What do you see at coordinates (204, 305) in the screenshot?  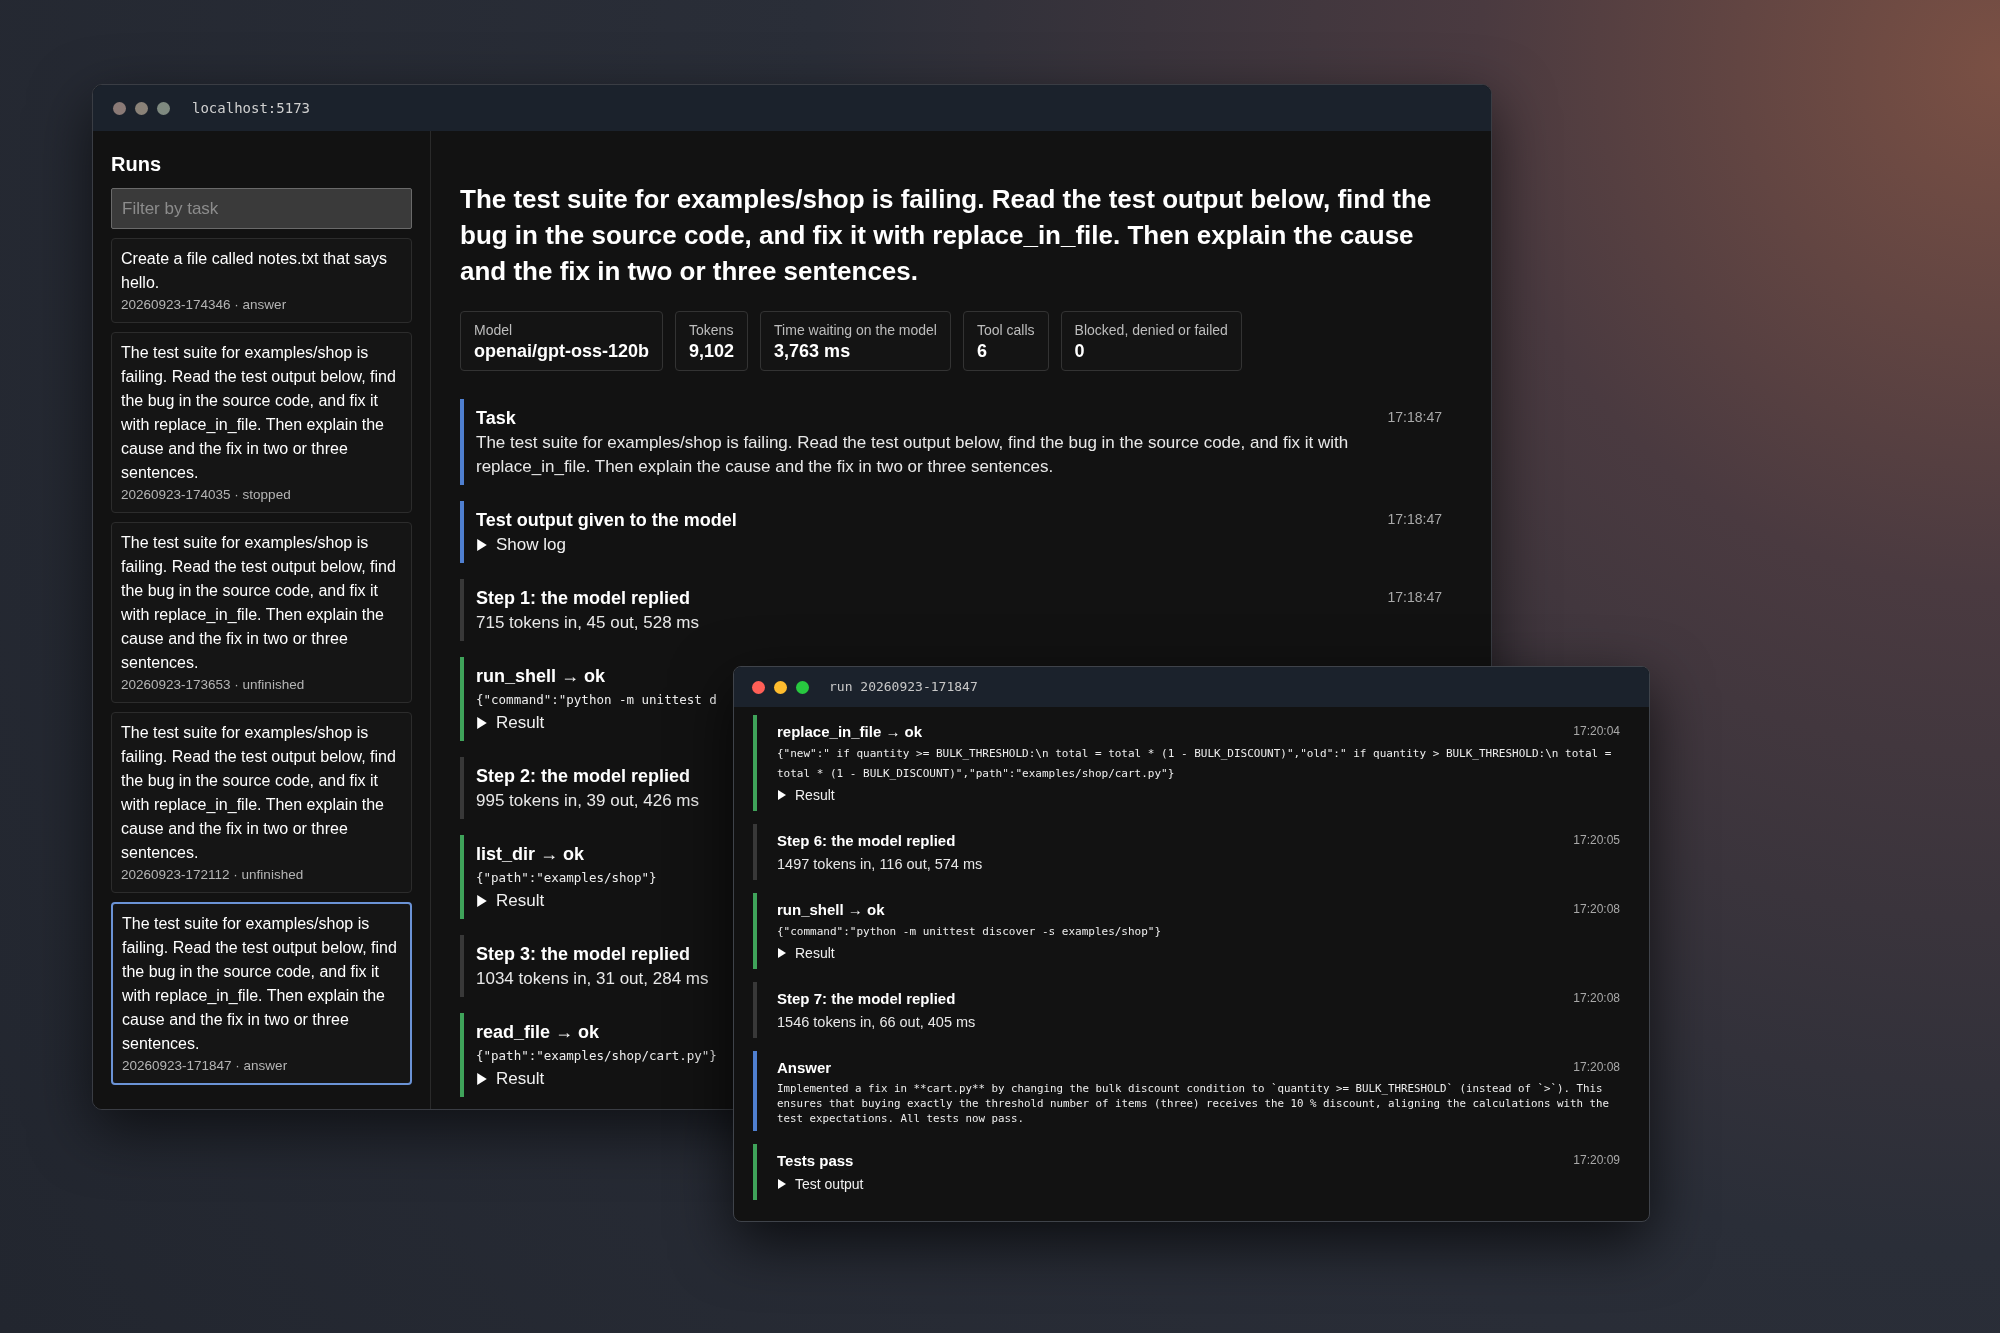 I see `run-meta: 20260923-174346 · answer` at bounding box center [204, 305].